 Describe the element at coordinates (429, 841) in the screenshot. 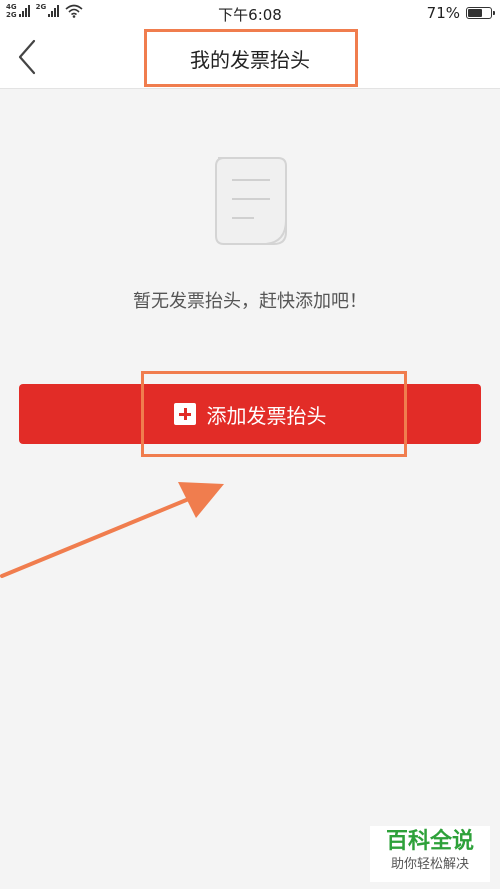

I see `watermark-title: 百科全说` at that location.